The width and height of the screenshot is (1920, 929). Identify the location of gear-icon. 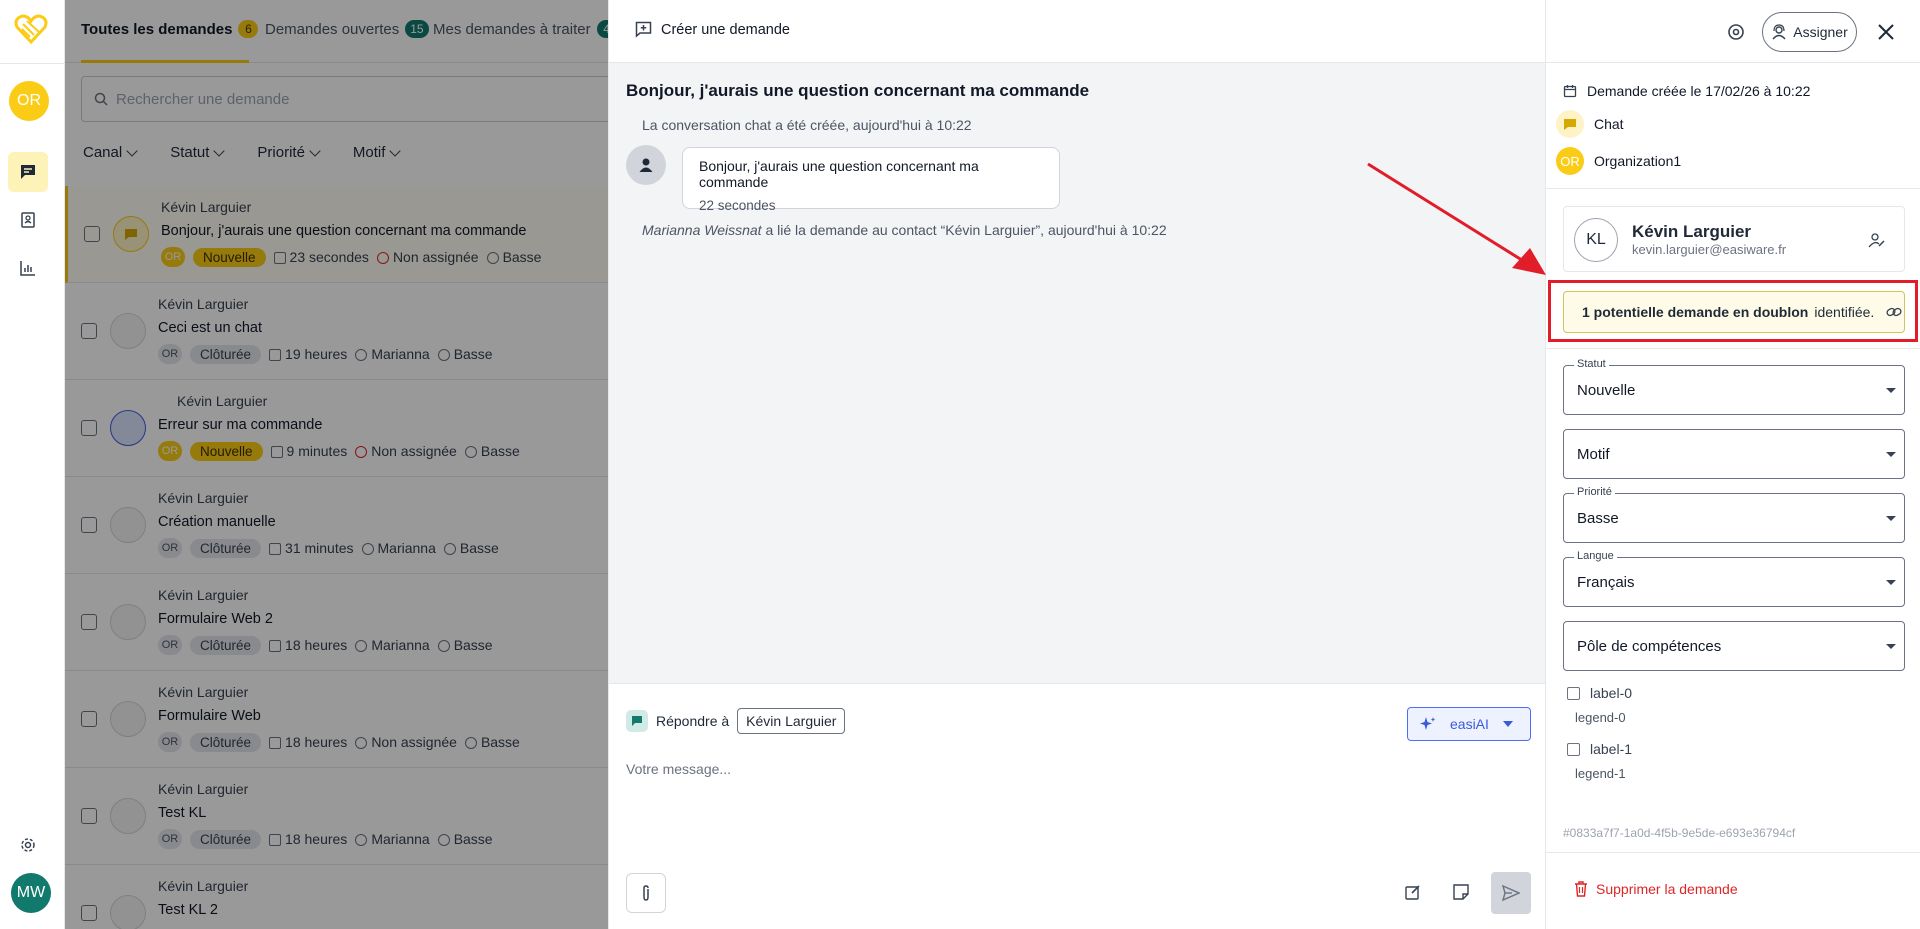
(28, 845).